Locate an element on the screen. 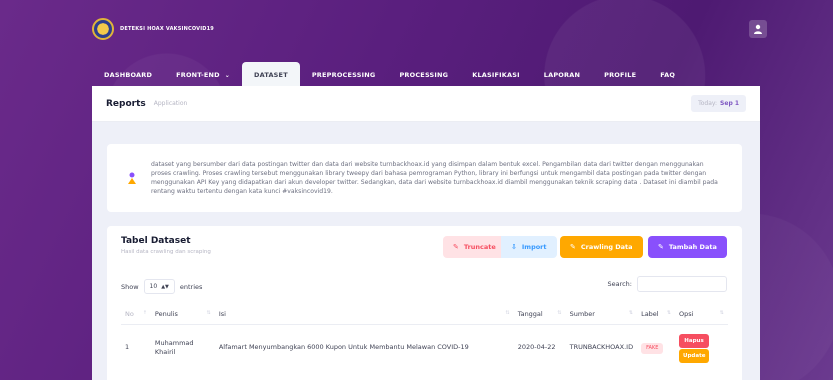 The image size is (833, 380). col-sumber: Sumber ⇅ is located at coordinates (601, 314).